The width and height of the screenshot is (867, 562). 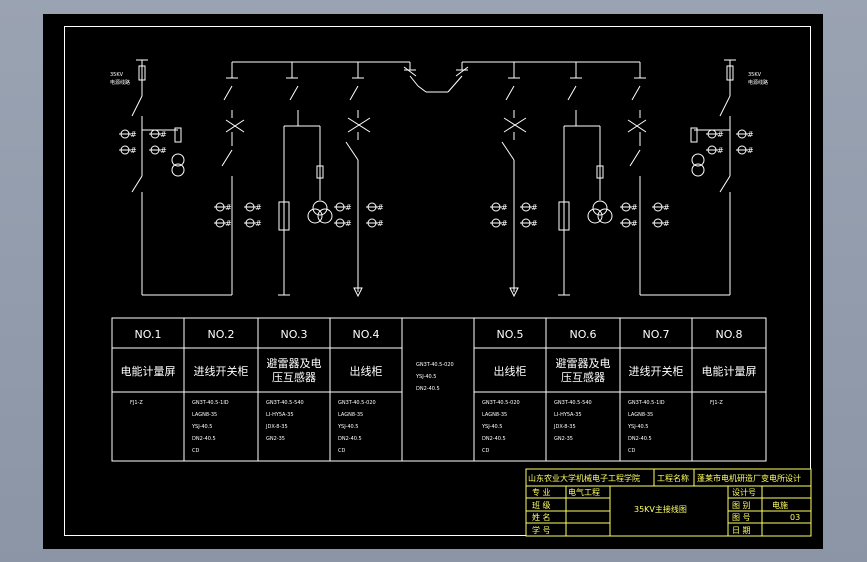 What do you see at coordinates (305, 179) in the screenshot?
I see `left-pt-arrester` at bounding box center [305, 179].